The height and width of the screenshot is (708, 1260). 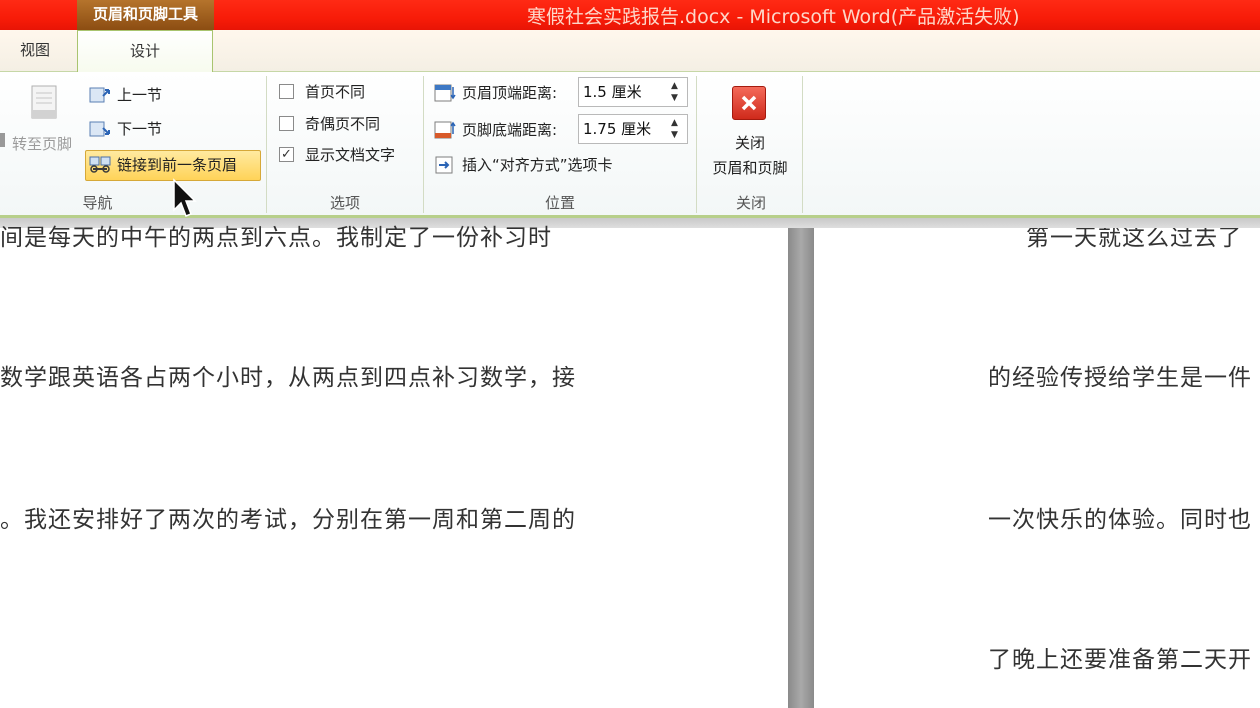 What do you see at coordinates (286, 123) in the screenshot?
I see `diff-odd-even-box` at bounding box center [286, 123].